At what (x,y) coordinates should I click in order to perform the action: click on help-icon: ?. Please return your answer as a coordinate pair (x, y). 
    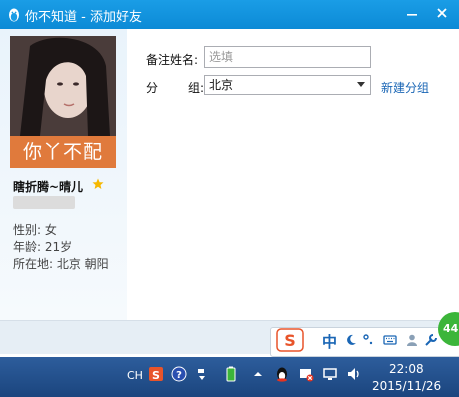
    Looking at the image, I should click on (179, 374).